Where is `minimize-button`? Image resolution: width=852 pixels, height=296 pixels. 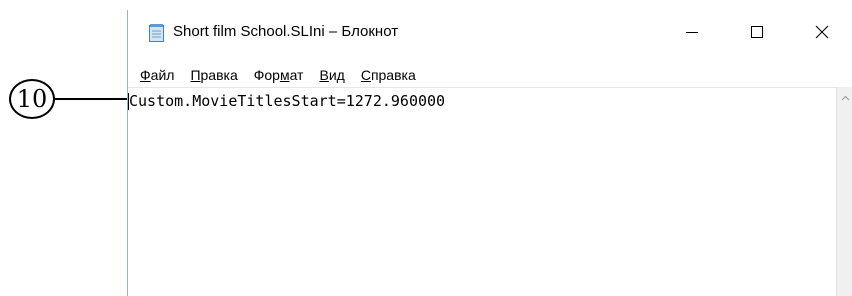 minimize-button is located at coordinates (692, 33).